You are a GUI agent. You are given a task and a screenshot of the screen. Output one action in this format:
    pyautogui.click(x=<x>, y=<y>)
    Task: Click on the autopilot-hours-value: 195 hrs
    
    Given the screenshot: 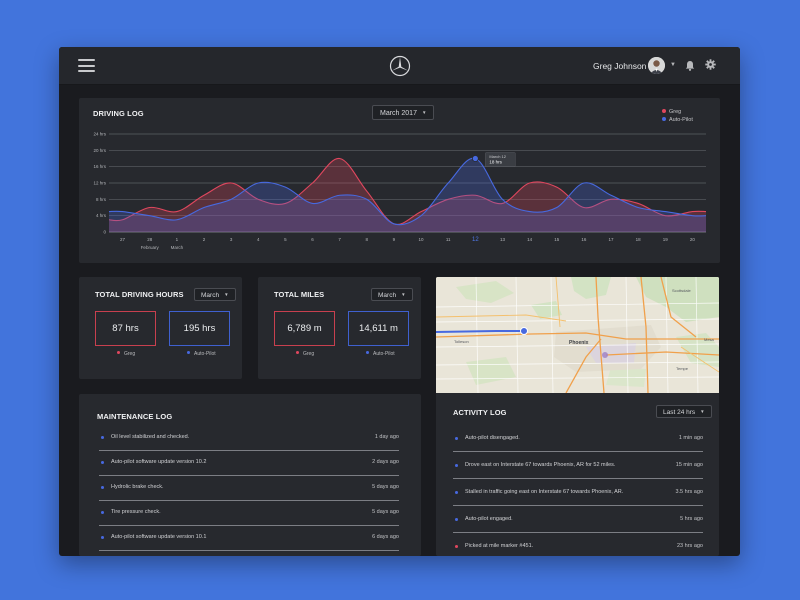 What is the action you would take?
    pyautogui.click(x=199, y=328)
    